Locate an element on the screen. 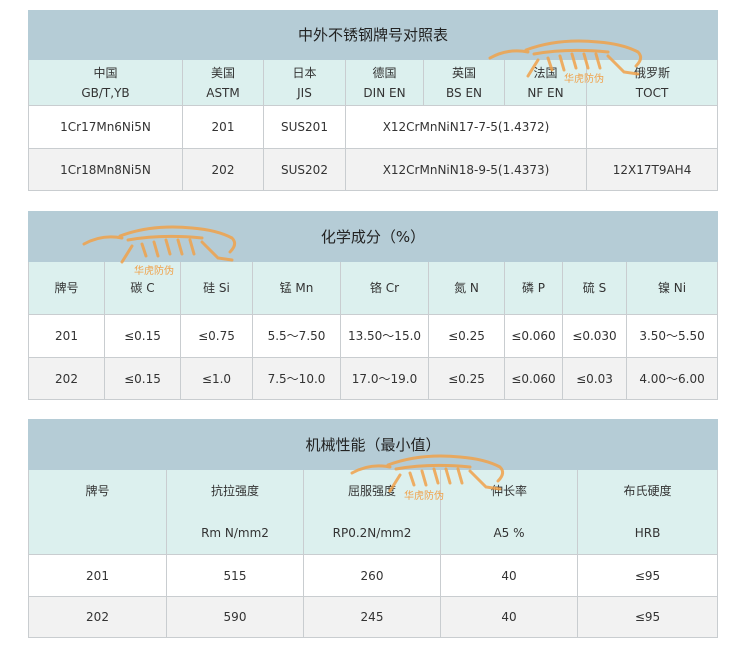 Image resolution: width=750 pixels, height=654 pixels. table-cell: ≤0.75 is located at coordinates (216, 336).